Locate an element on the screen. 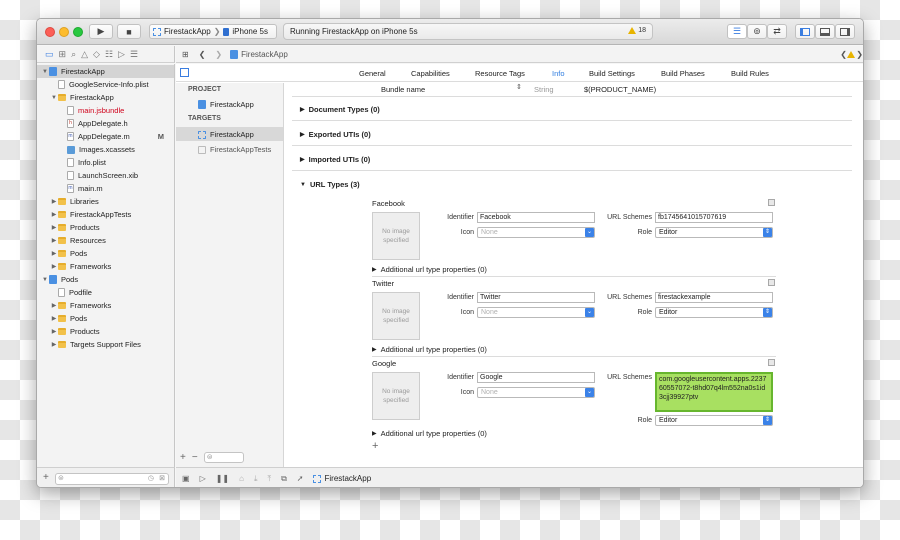 The image size is (900, 540). step-over-icon: ⌂ is located at coordinates (241, 478).